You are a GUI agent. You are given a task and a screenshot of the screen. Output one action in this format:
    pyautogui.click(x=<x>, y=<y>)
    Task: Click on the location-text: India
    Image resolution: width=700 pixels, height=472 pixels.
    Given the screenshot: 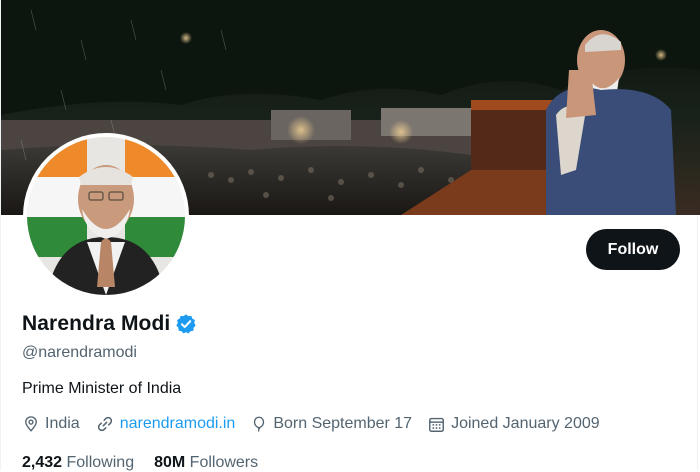 What is the action you would take?
    pyautogui.click(x=62, y=423)
    